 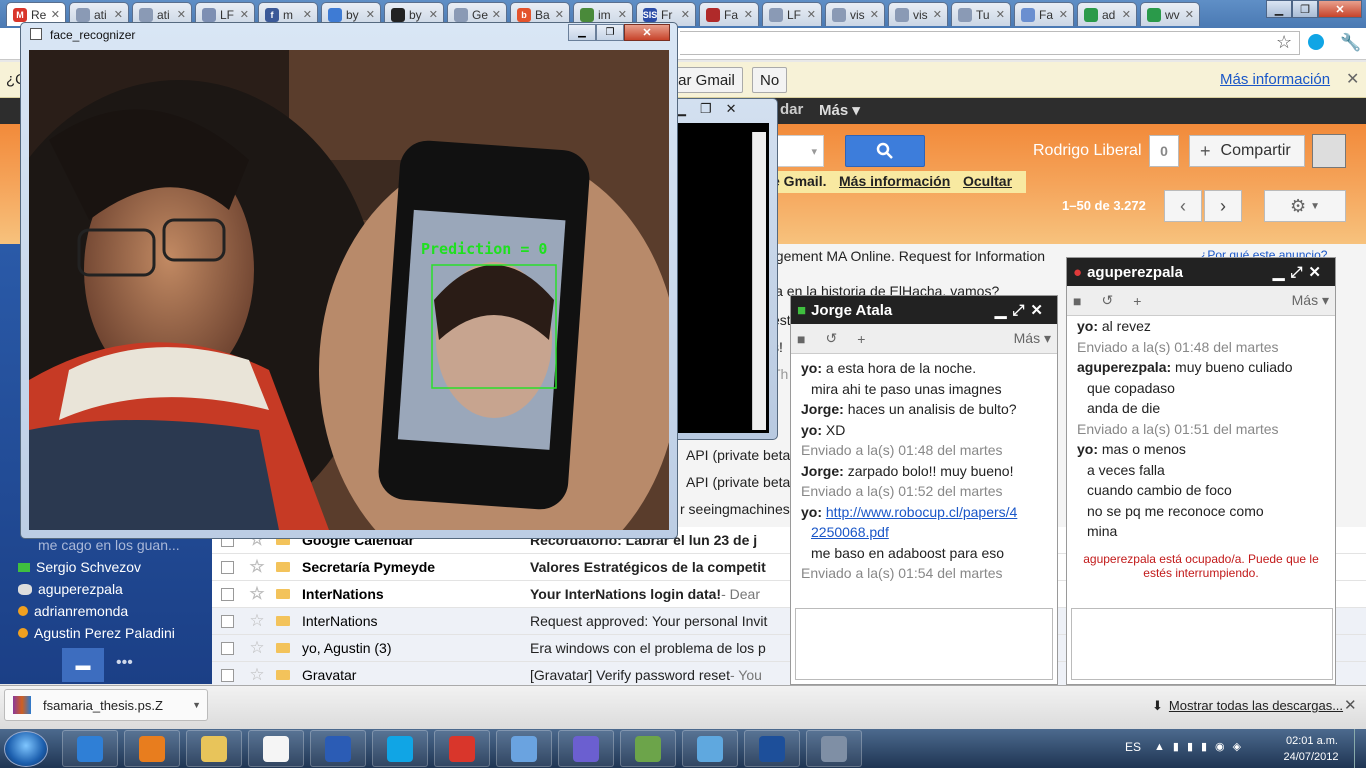 I want to click on mid-row-3: r seeingmachines, so click(x=735, y=509).